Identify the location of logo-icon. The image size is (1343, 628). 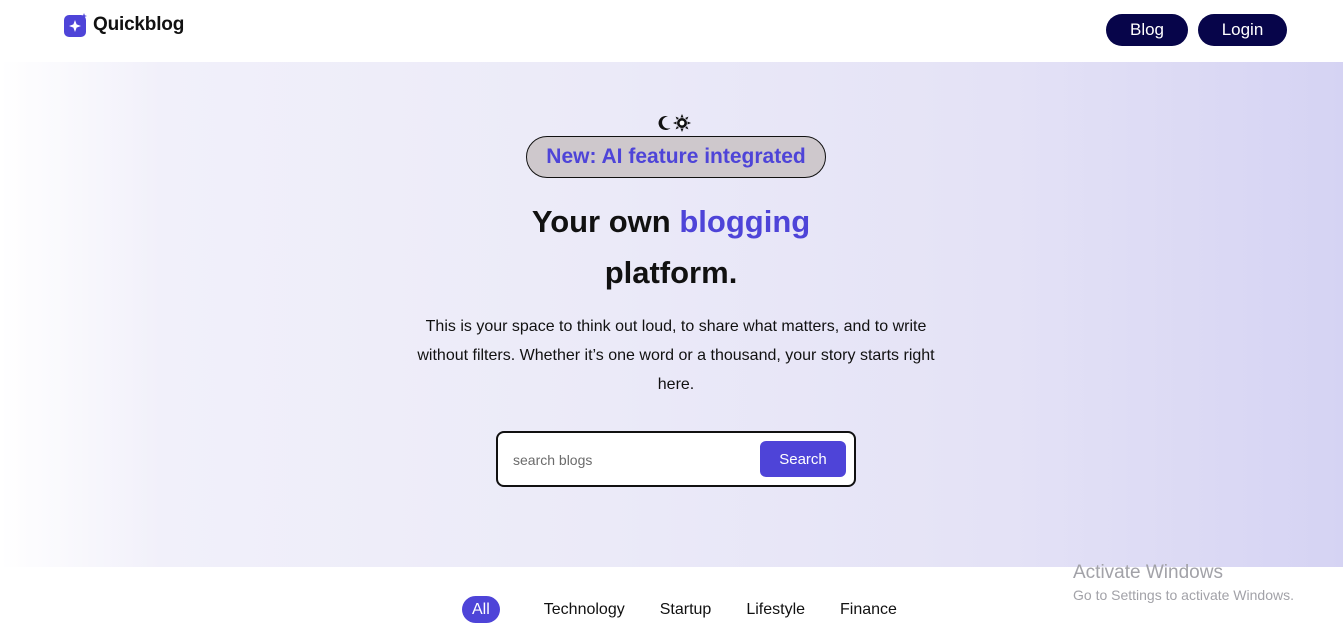
(75, 25).